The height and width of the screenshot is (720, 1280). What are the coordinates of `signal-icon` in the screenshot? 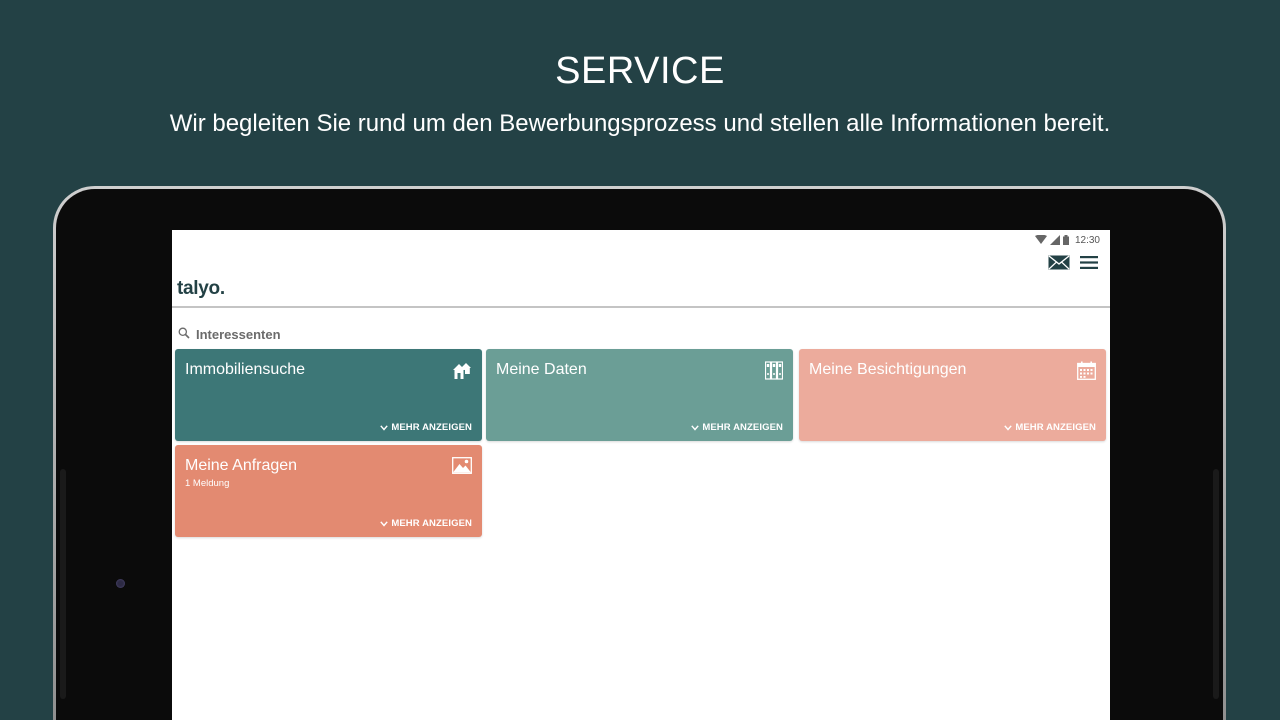 It's located at (1054, 240).